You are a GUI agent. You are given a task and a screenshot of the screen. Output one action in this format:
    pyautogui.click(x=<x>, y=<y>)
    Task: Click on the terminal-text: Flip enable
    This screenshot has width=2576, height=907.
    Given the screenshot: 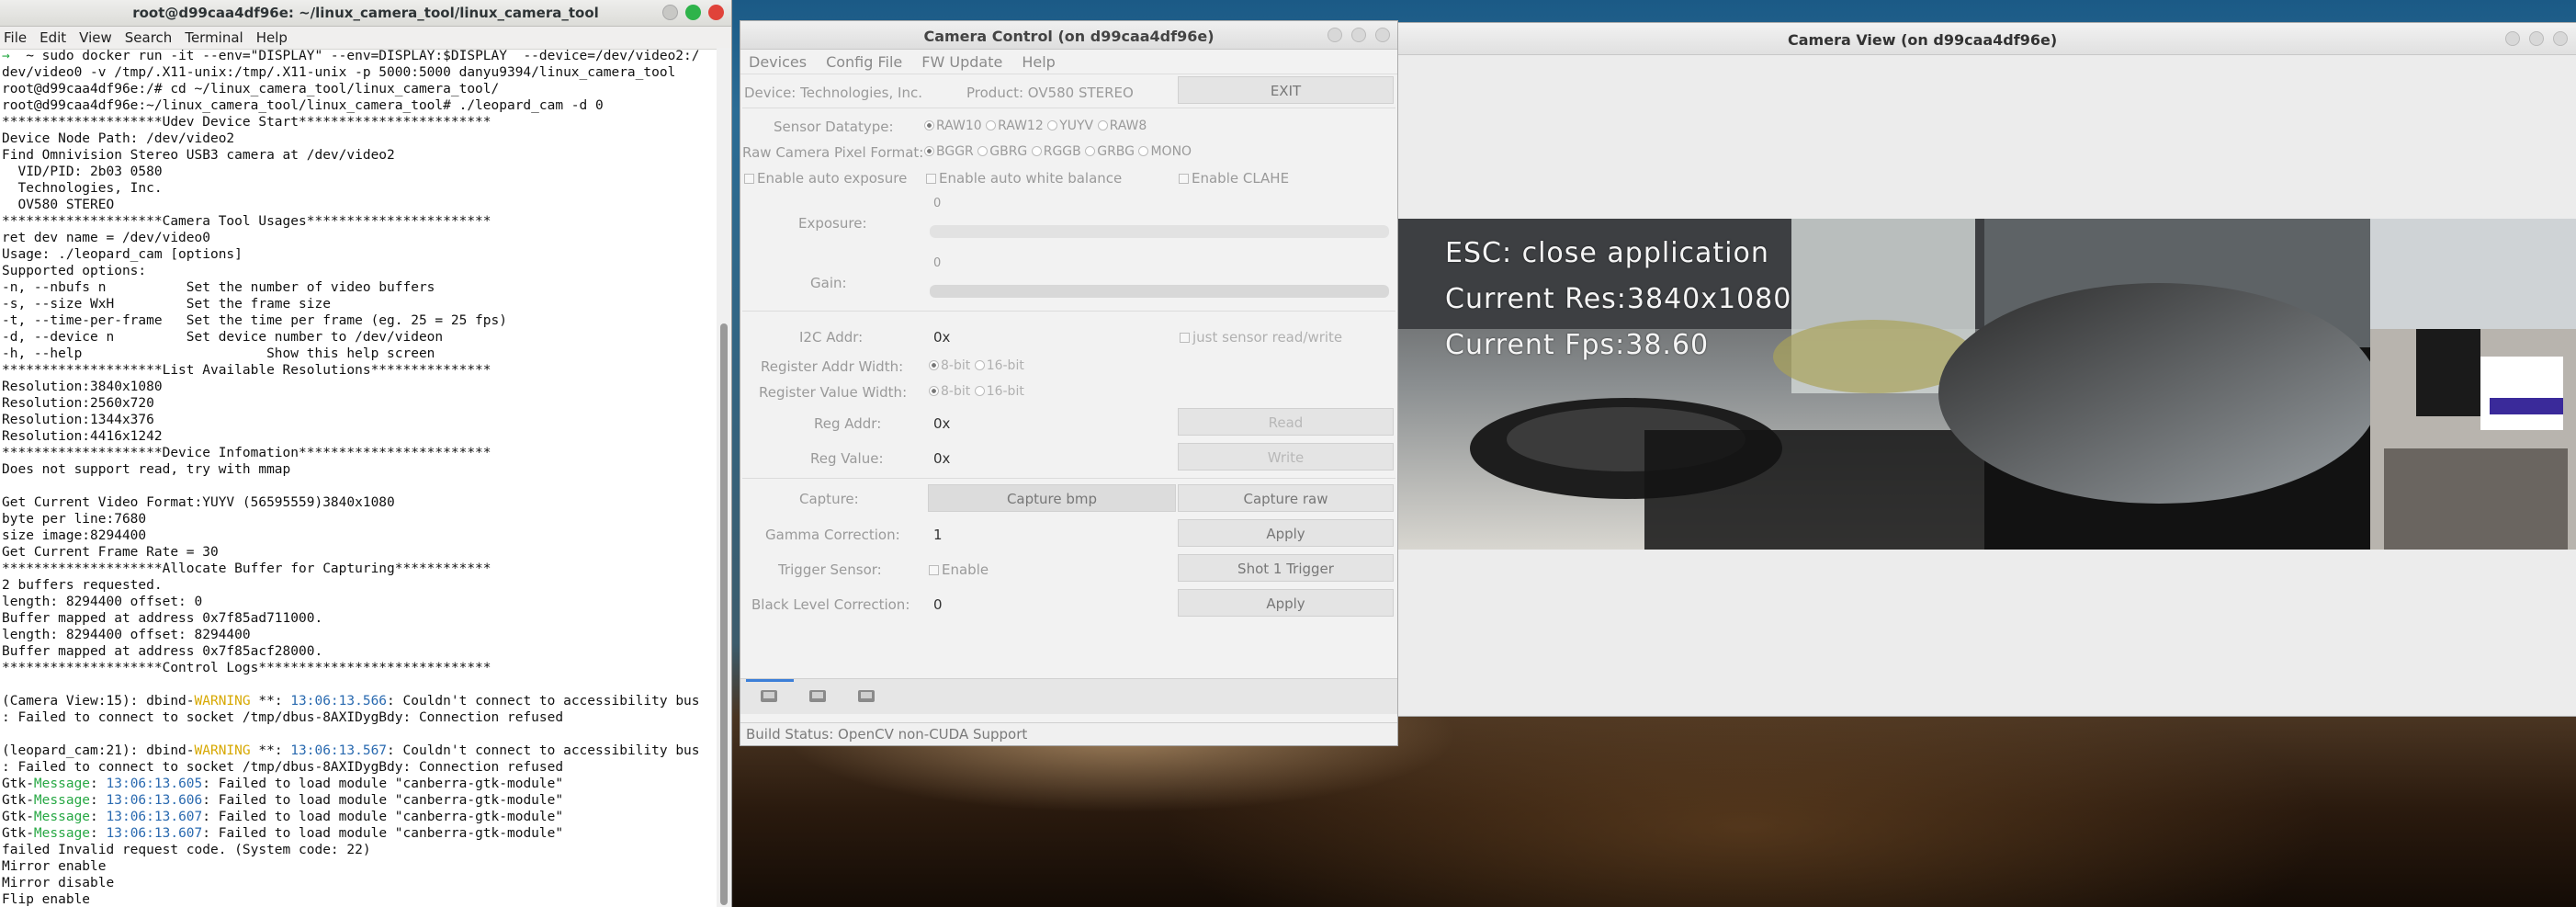 What is the action you would take?
    pyautogui.click(x=46, y=899)
    